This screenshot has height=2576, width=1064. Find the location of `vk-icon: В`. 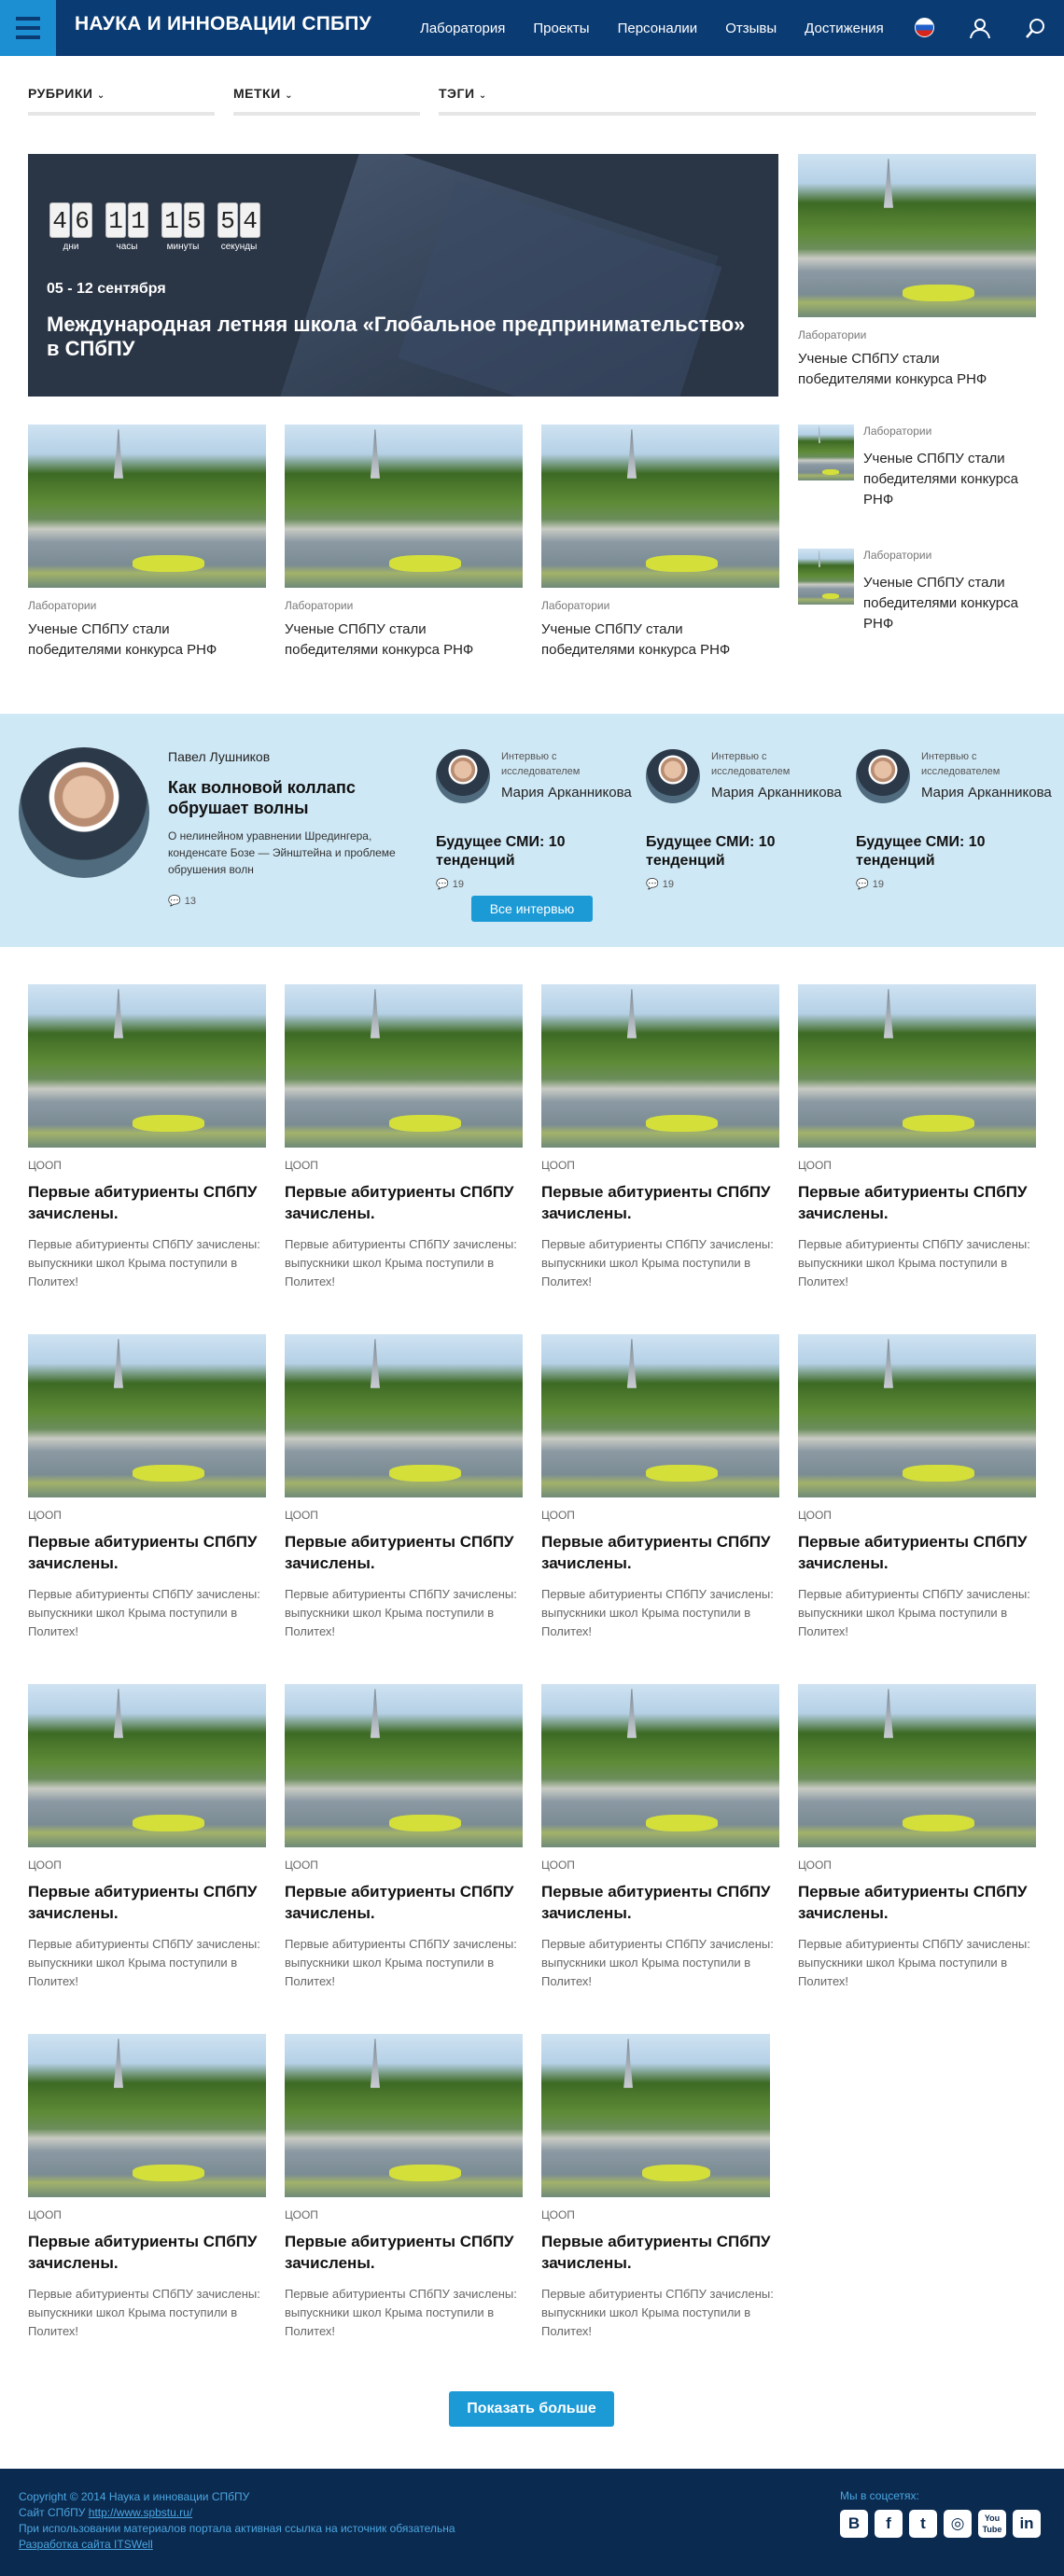

vk-icon: В is located at coordinates (854, 2524).